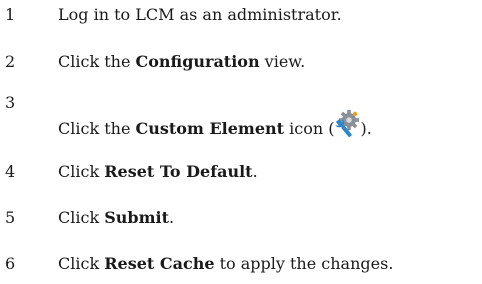  I want to click on step-number: 6, so click(10, 263).